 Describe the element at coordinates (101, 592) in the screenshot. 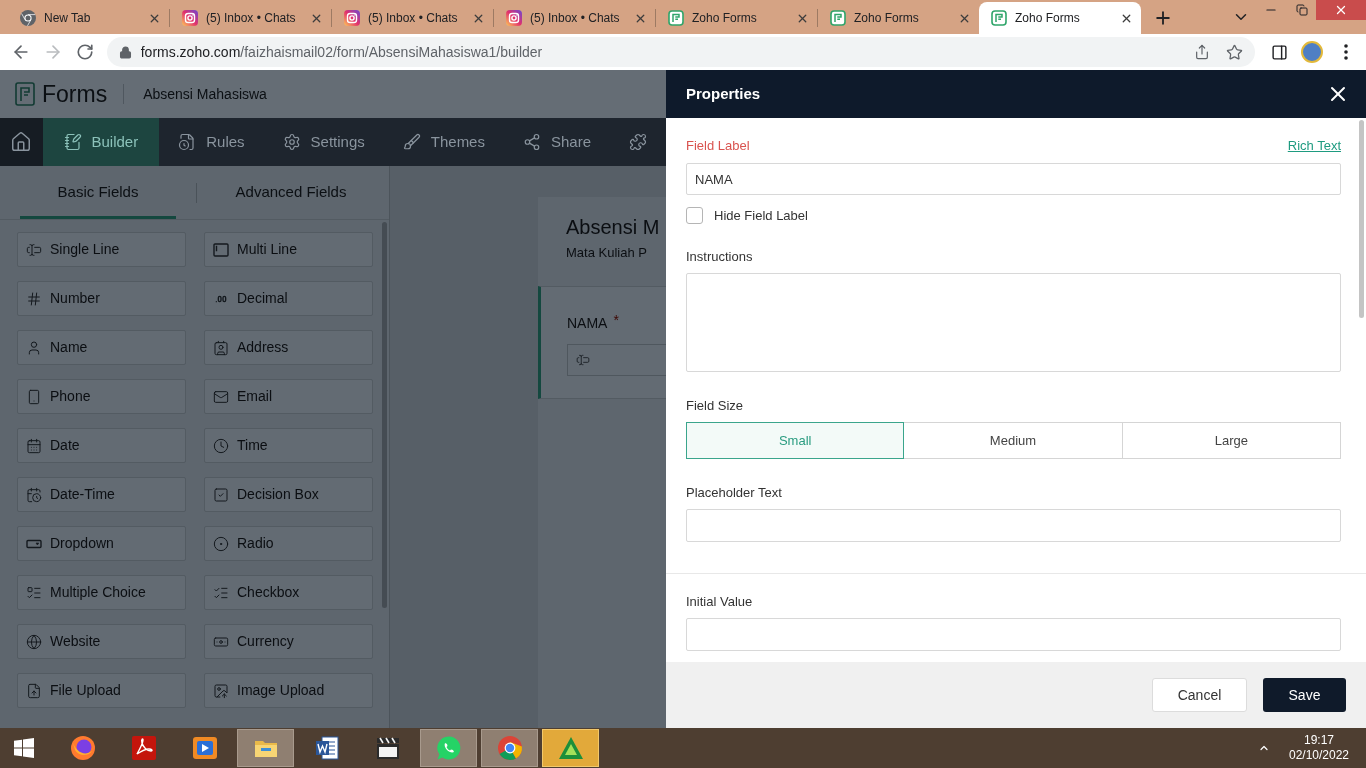

I see `field-type-item: Multiple Choice` at that location.